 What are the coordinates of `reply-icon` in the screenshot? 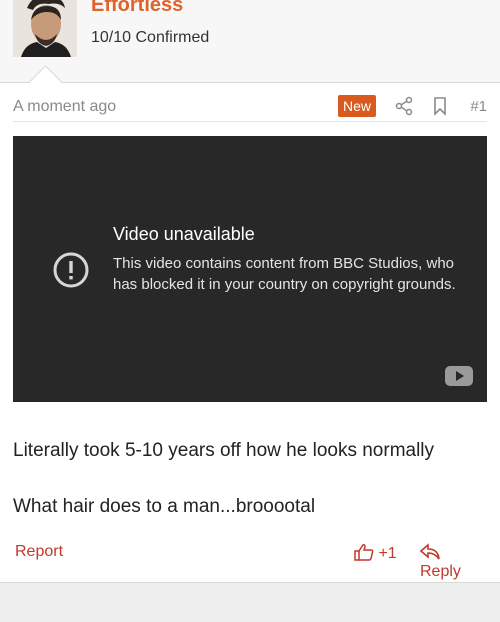 It's located at (429, 551).